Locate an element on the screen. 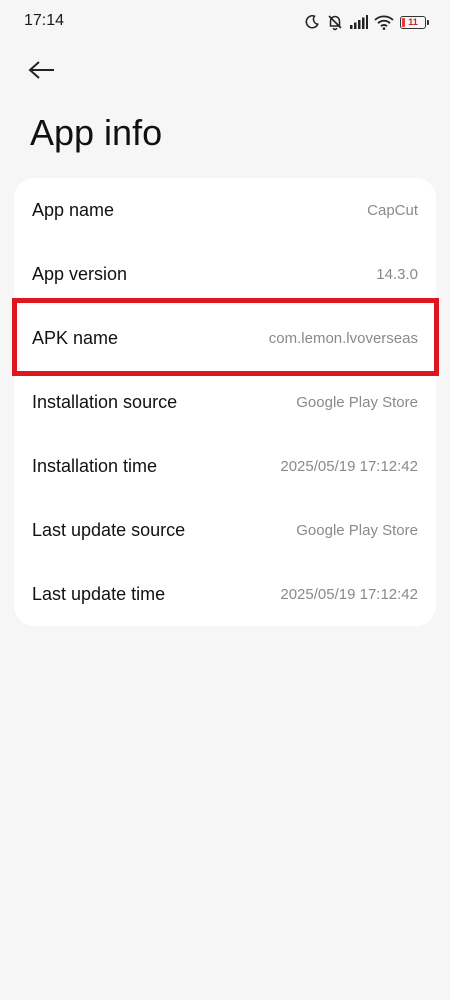 This screenshot has width=450, height=1000. battery-level: 11 is located at coordinates (413, 21).